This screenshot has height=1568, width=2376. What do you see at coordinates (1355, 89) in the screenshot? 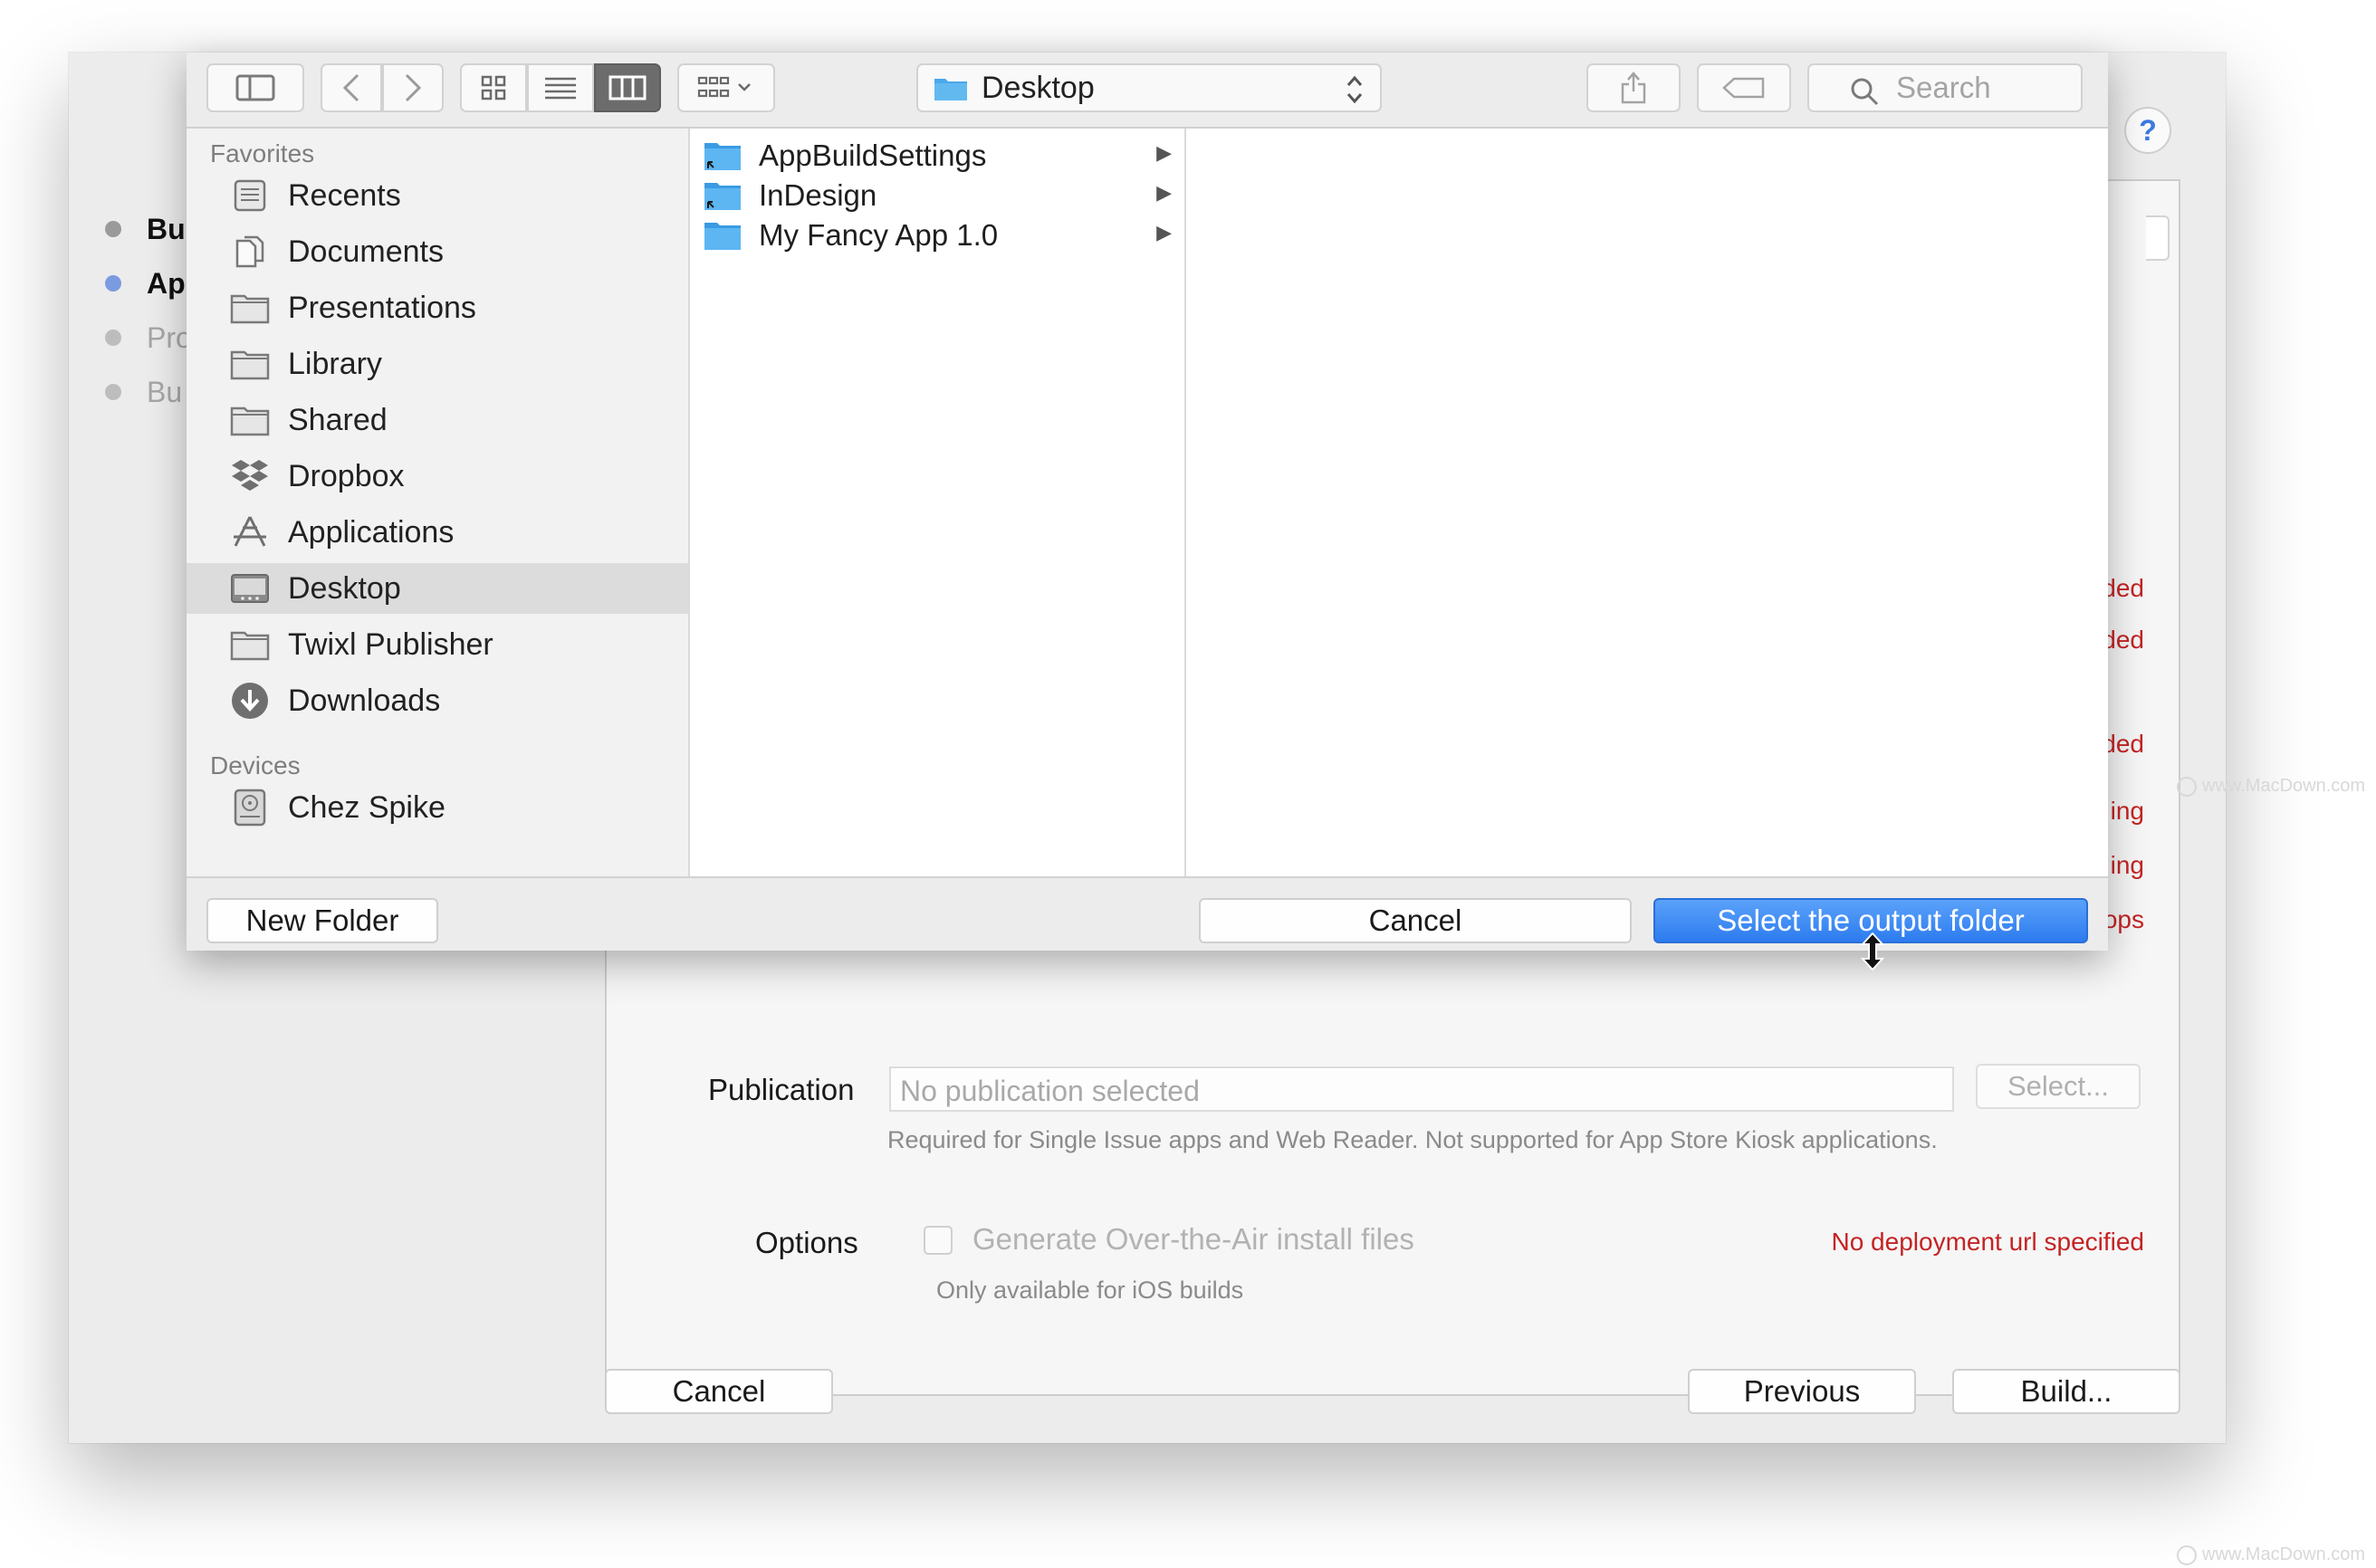
I see `up-down-chevron-icon` at bounding box center [1355, 89].